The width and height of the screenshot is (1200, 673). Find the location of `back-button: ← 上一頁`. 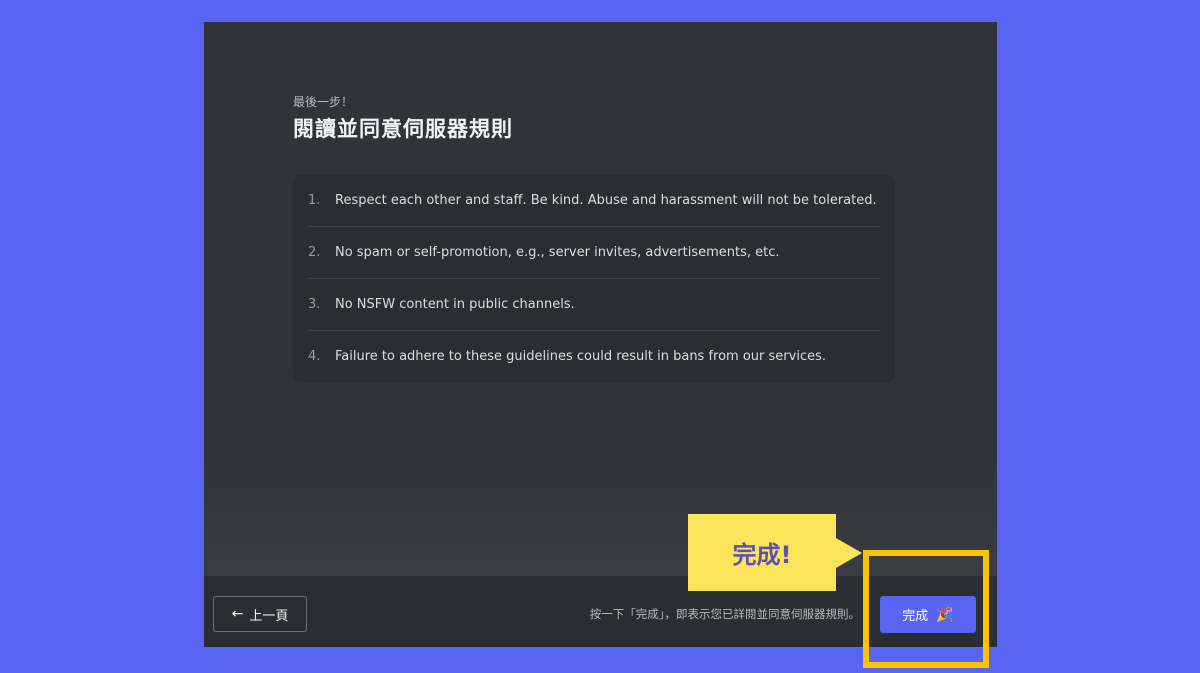

back-button: ← 上一頁 is located at coordinates (260, 614).